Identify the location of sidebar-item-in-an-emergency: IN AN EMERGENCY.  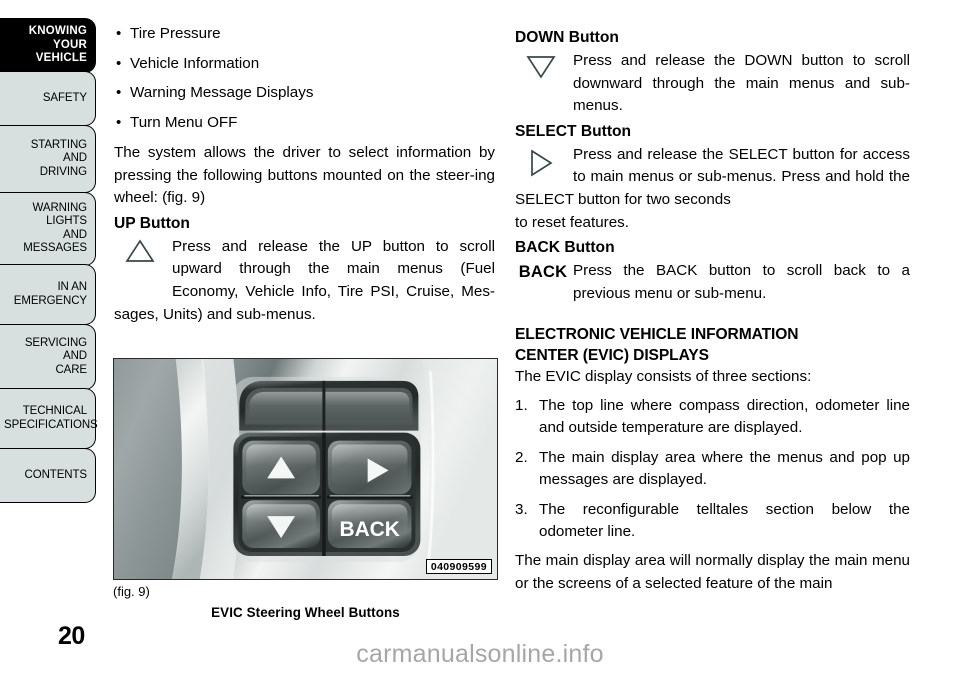
(48, 295).